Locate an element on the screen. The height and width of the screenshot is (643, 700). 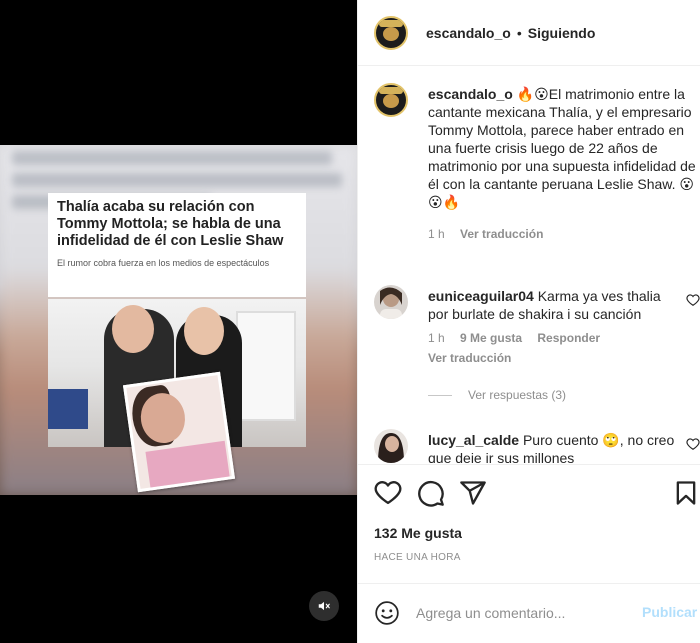
following-button: Siguiendo is located at coordinates (562, 33).